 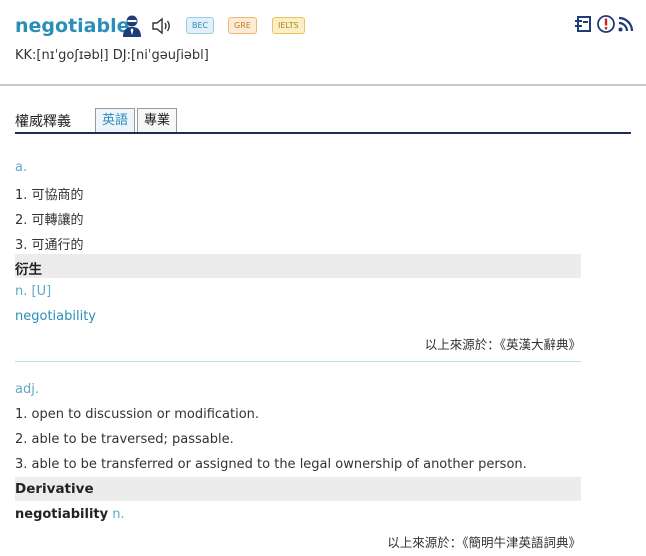 I want to click on entry2-derivative-row: negotiability n., so click(x=70, y=514).